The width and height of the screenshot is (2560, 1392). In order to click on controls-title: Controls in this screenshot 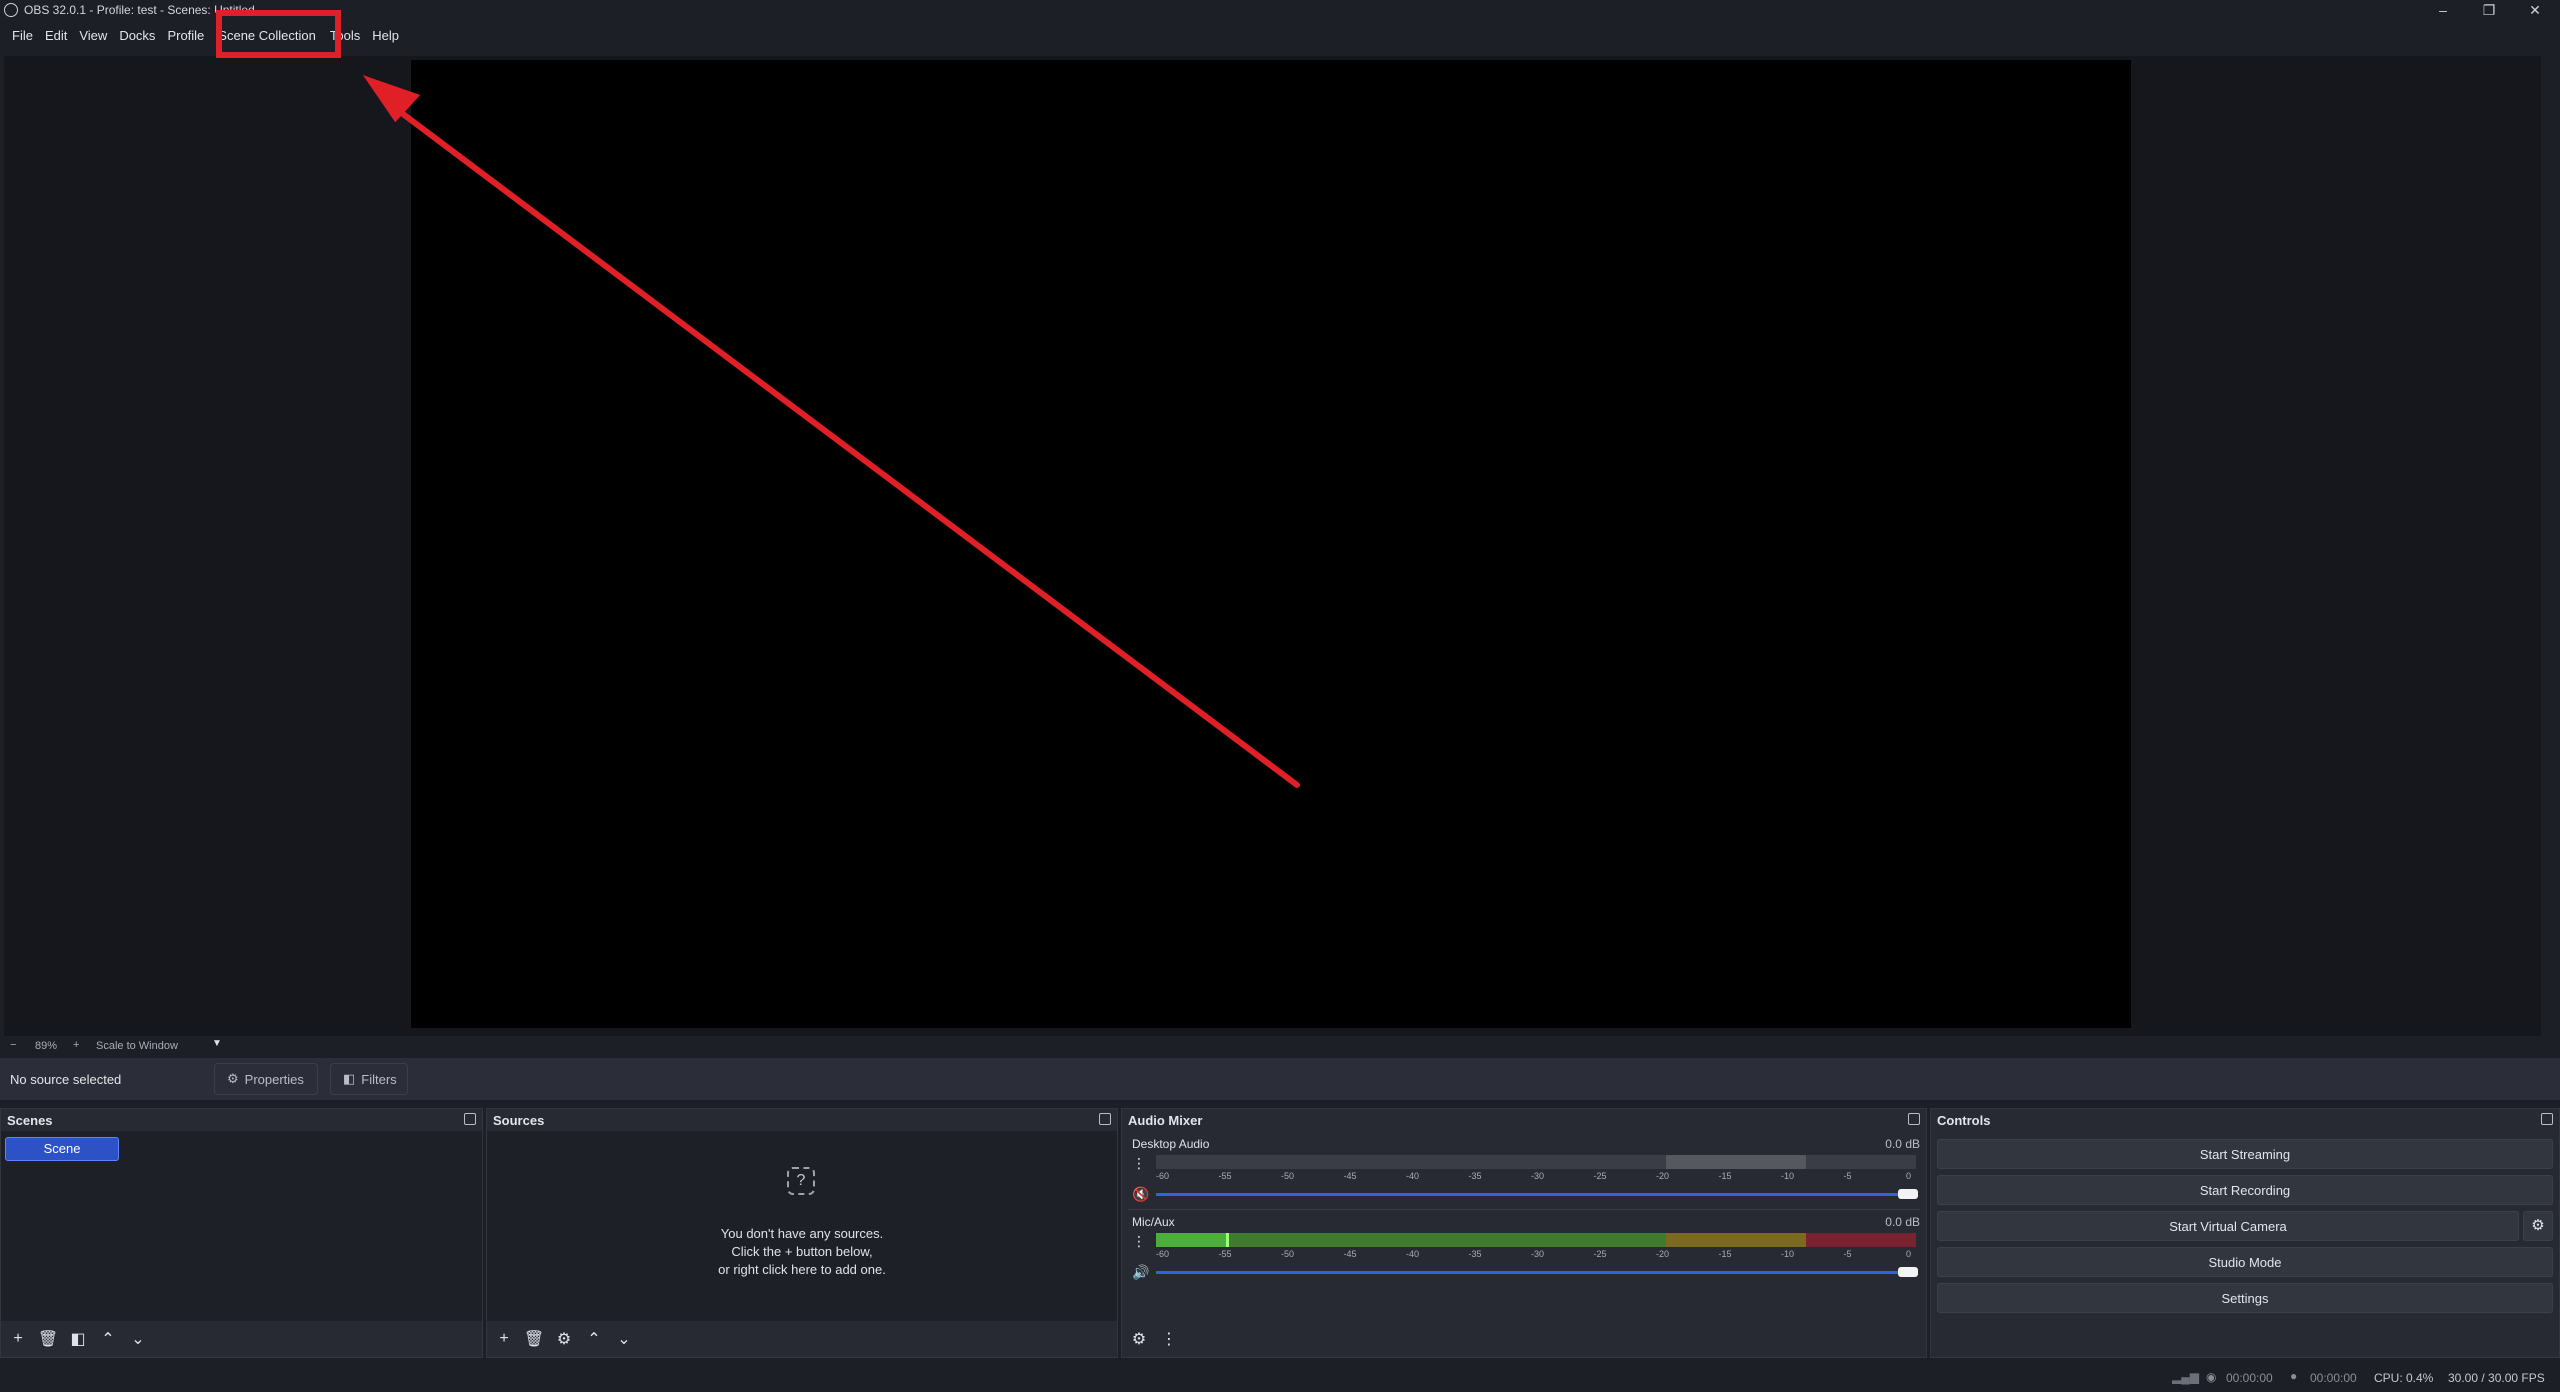, I will do `click(1964, 1120)`.